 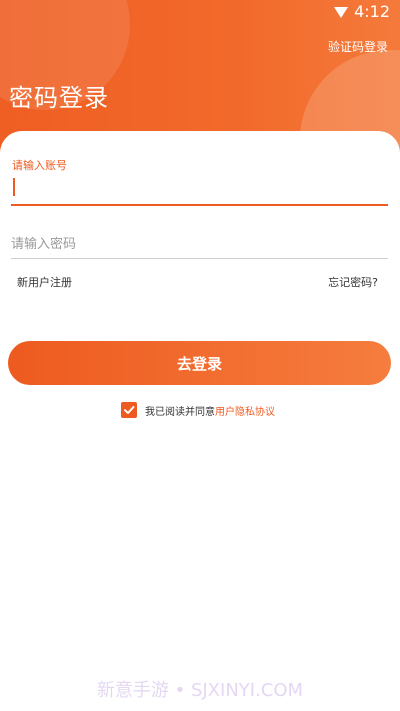 What do you see at coordinates (341, 12) in the screenshot?
I see `wifi-icon` at bounding box center [341, 12].